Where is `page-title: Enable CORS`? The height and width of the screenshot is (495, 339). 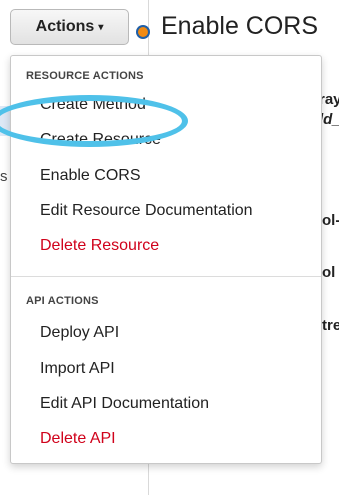
page-title: Enable CORS is located at coordinates (240, 26).